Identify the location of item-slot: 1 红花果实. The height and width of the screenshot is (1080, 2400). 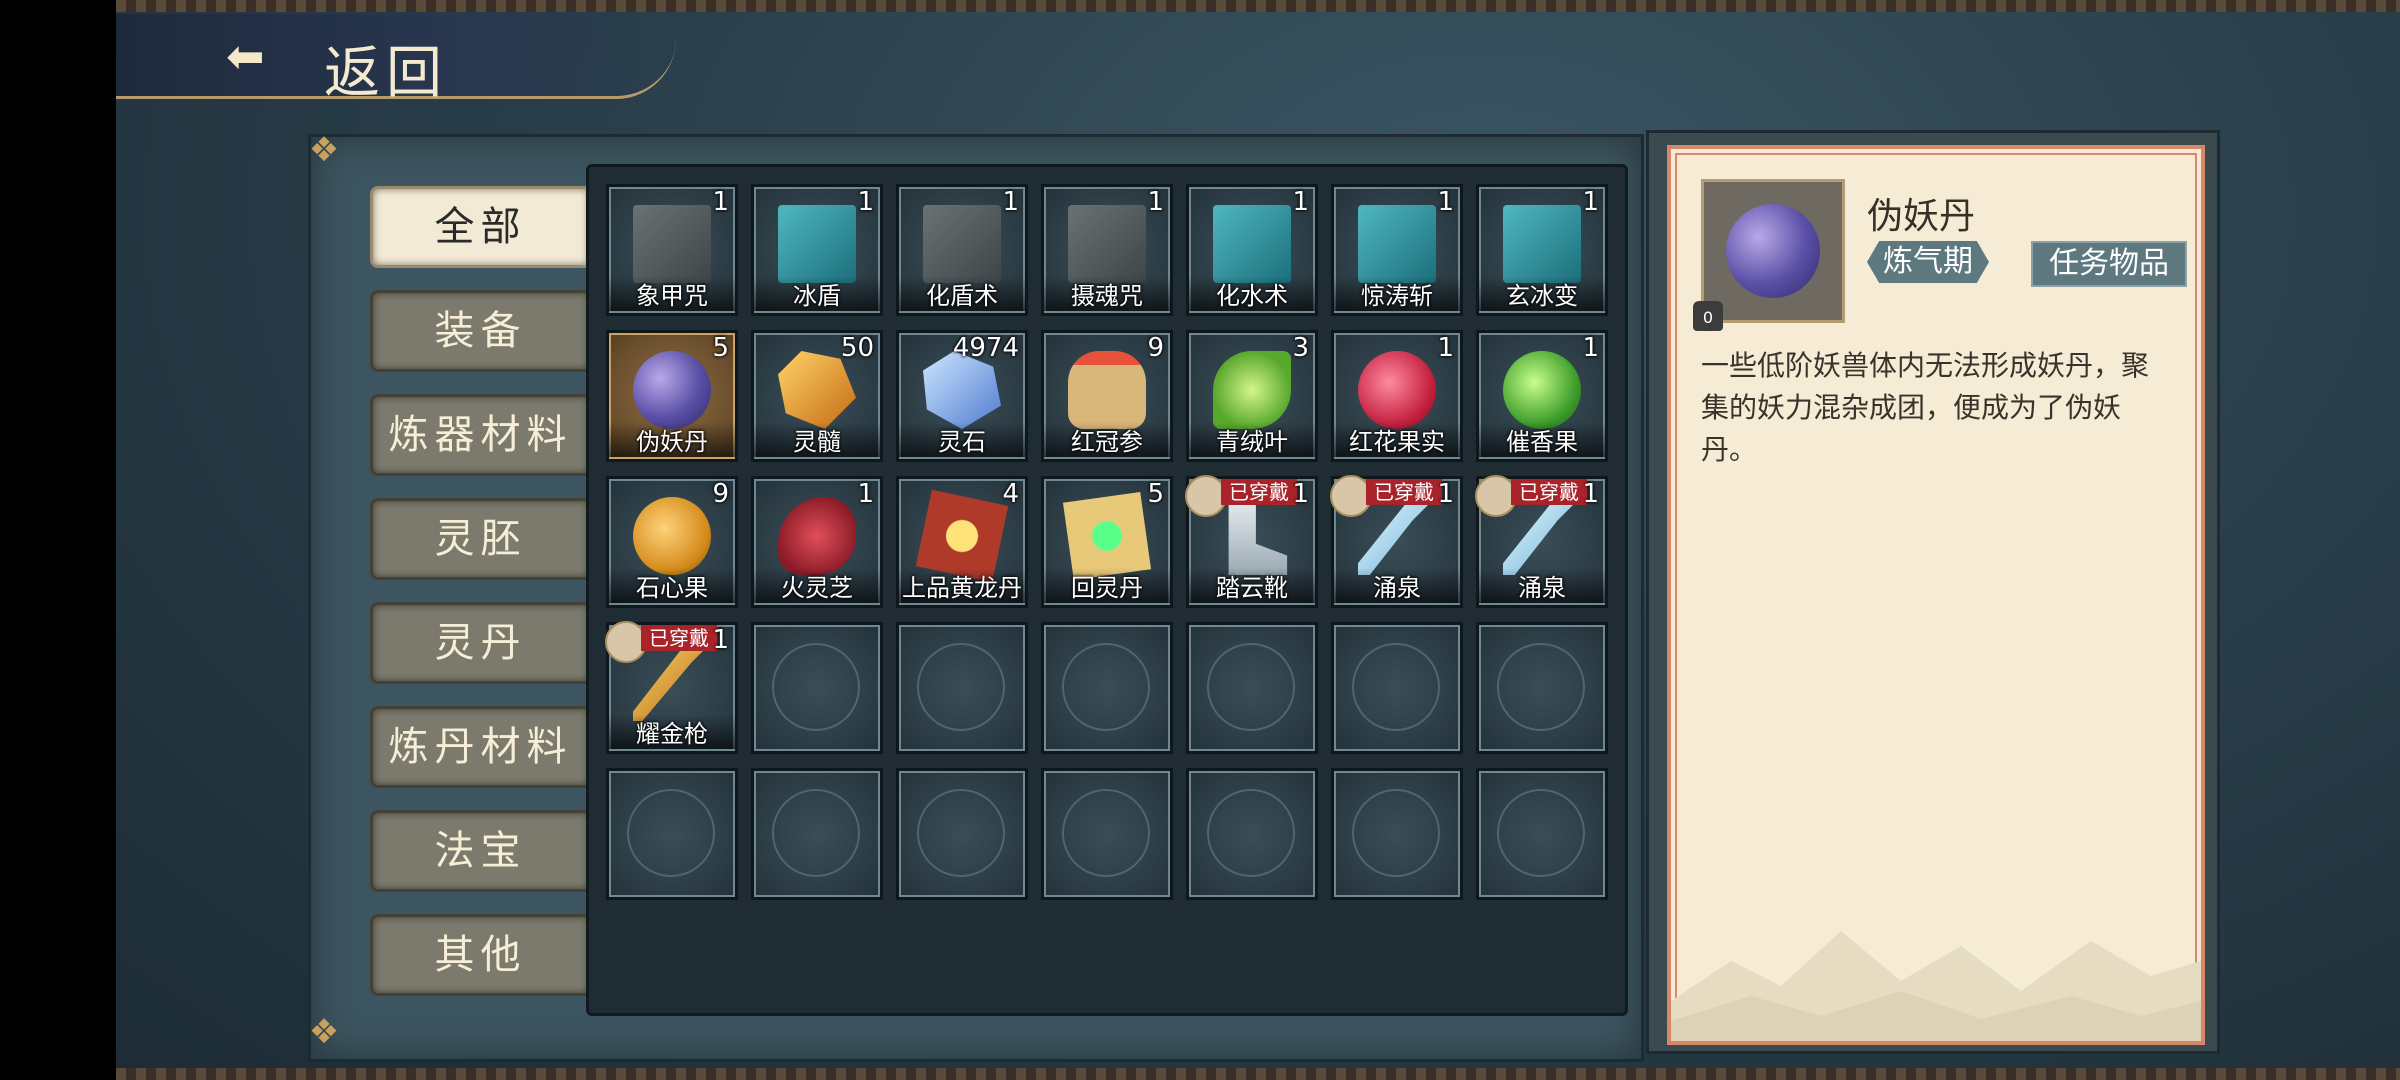
(1397, 396).